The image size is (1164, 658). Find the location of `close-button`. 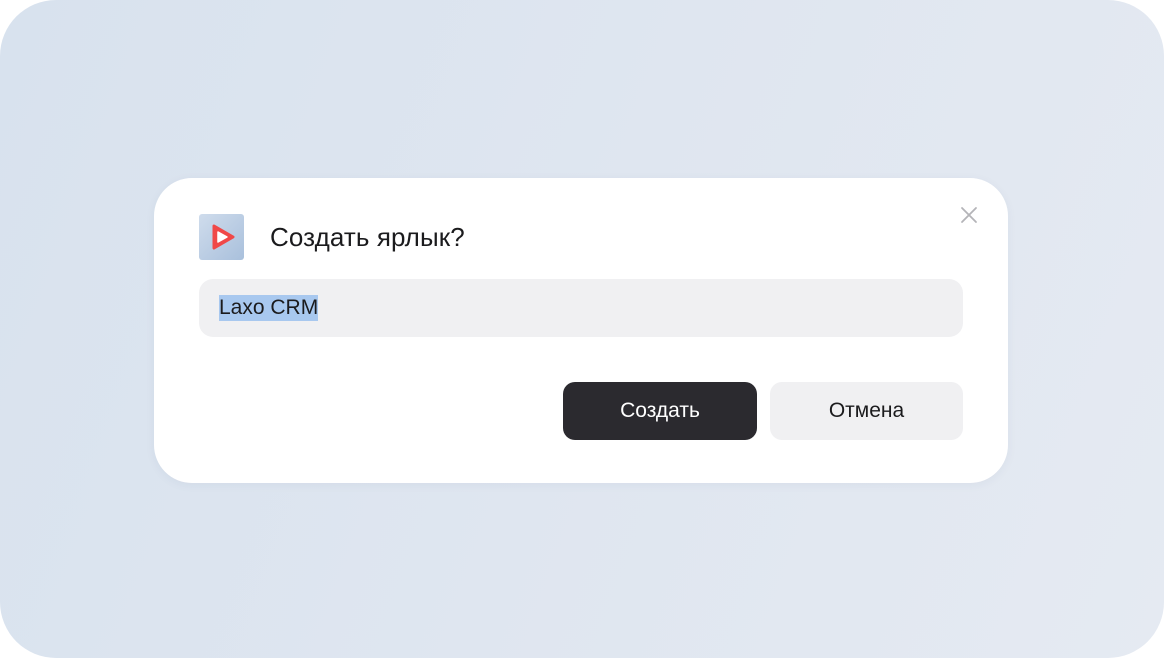

close-button is located at coordinates (969, 215).